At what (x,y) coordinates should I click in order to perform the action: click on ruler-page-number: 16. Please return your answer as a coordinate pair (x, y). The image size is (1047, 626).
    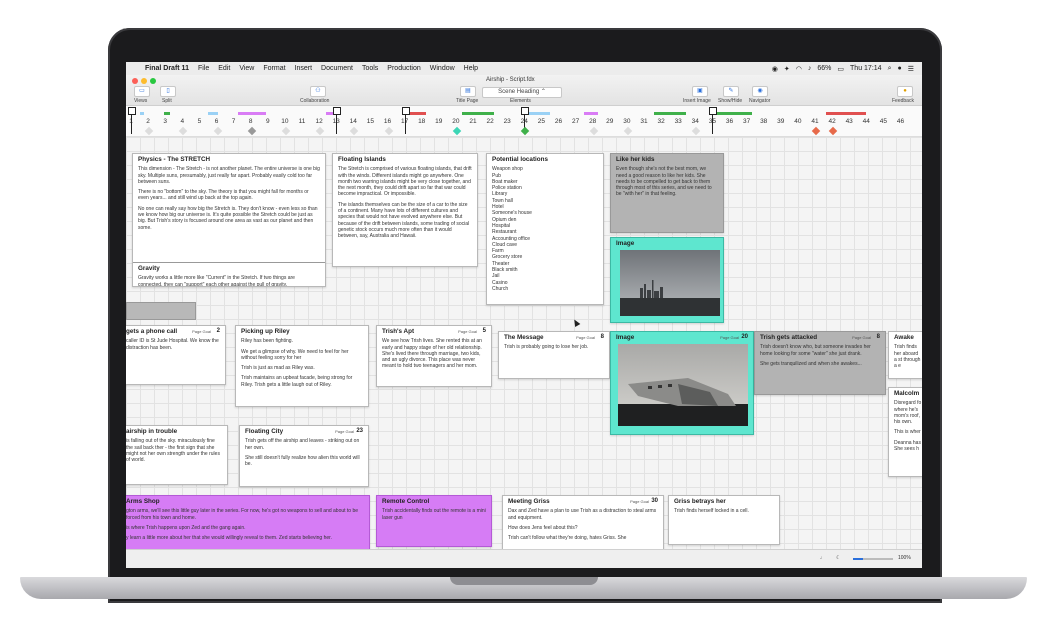
    Looking at the image, I should click on (388, 121).